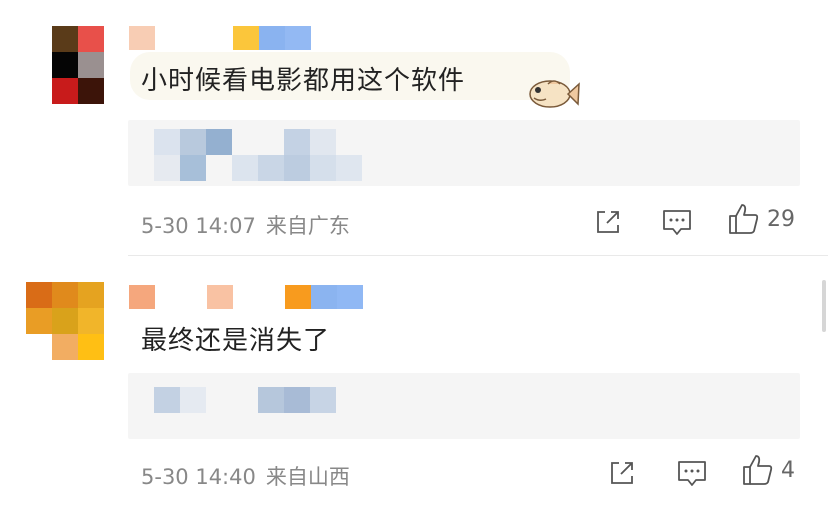 This screenshot has width=828, height=506. I want to click on like-count: 29, so click(781, 219).